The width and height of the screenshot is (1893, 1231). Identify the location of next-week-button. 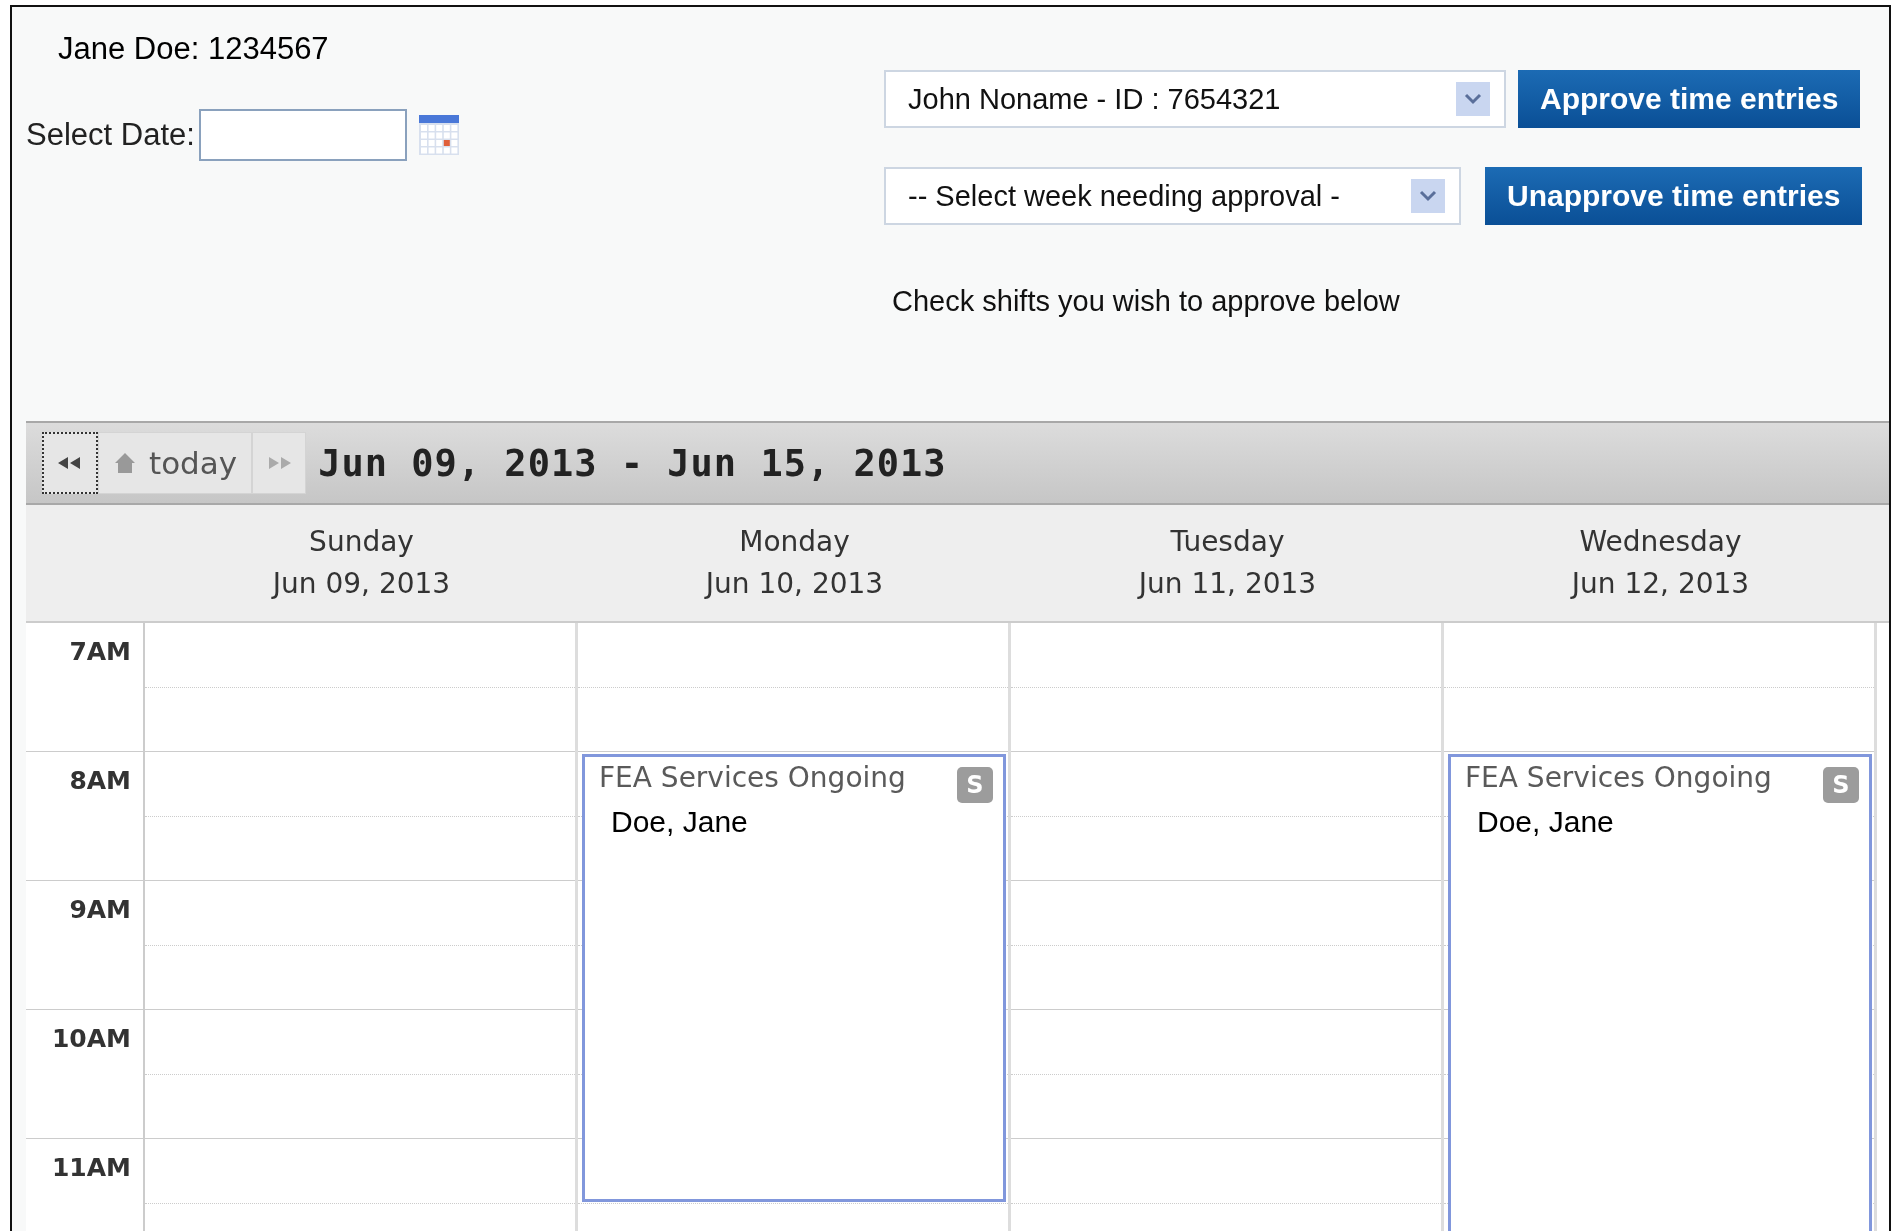
(279, 463).